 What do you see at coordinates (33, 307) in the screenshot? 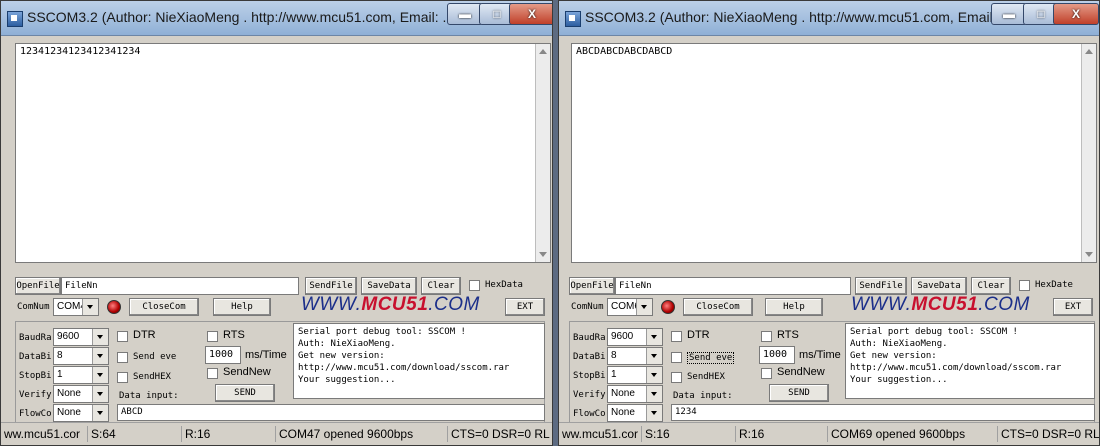
I see `comnum-label: ComNum` at bounding box center [33, 307].